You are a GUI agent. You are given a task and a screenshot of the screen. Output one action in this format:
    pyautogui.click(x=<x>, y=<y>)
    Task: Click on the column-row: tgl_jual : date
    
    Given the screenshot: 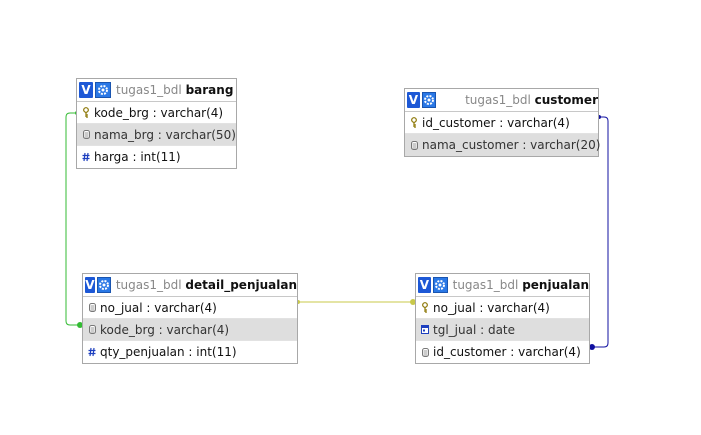 What is the action you would take?
    pyautogui.click(x=502, y=330)
    